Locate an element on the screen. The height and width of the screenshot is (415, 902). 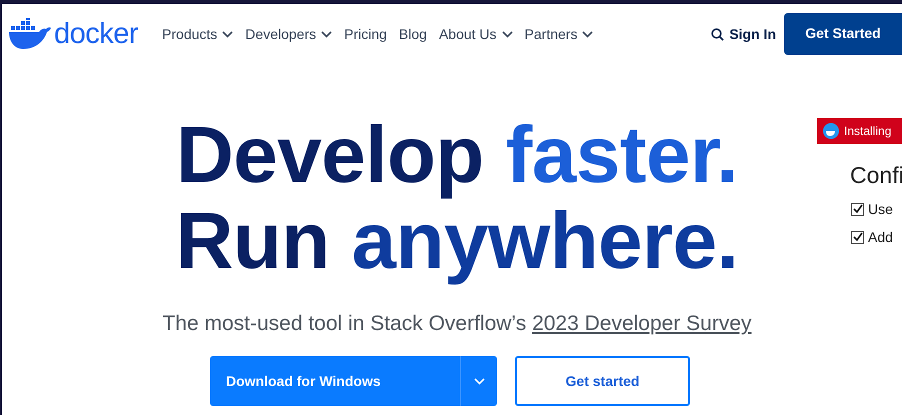
installer-heading: Confi is located at coordinates (876, 175).